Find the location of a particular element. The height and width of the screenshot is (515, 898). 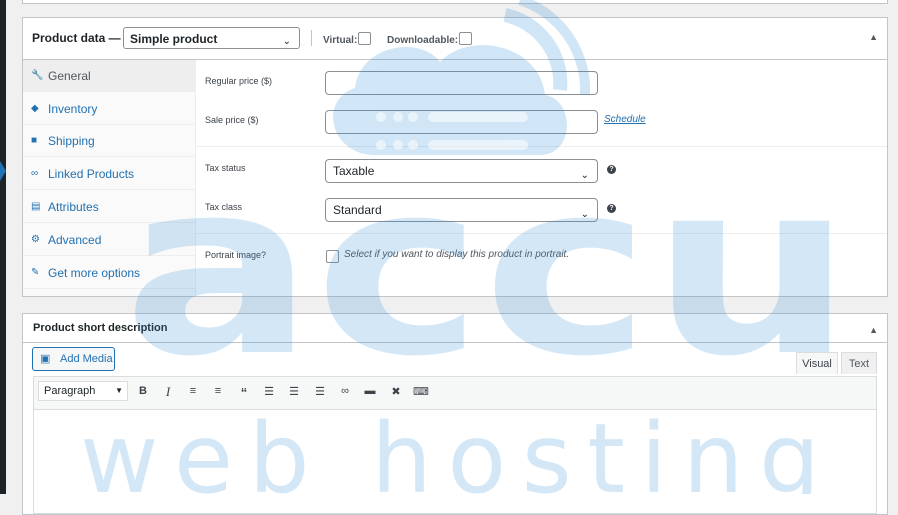

tab-visual: Visual is located at coordinates (817, 363).